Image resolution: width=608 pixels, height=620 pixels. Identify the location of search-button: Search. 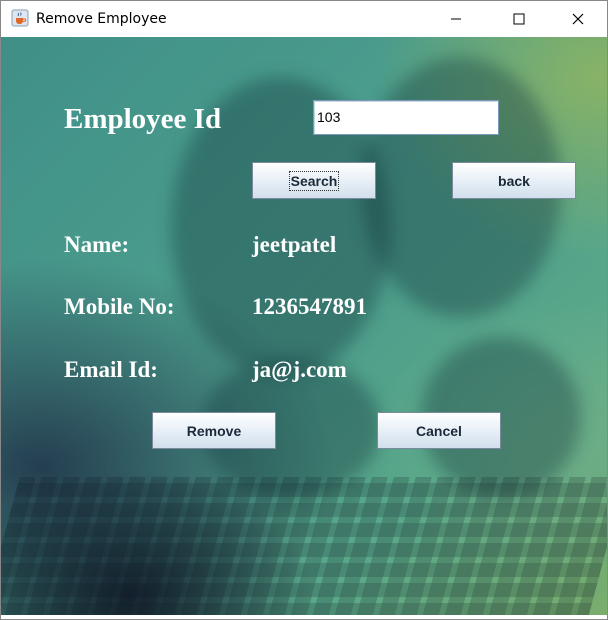
(314, 180).